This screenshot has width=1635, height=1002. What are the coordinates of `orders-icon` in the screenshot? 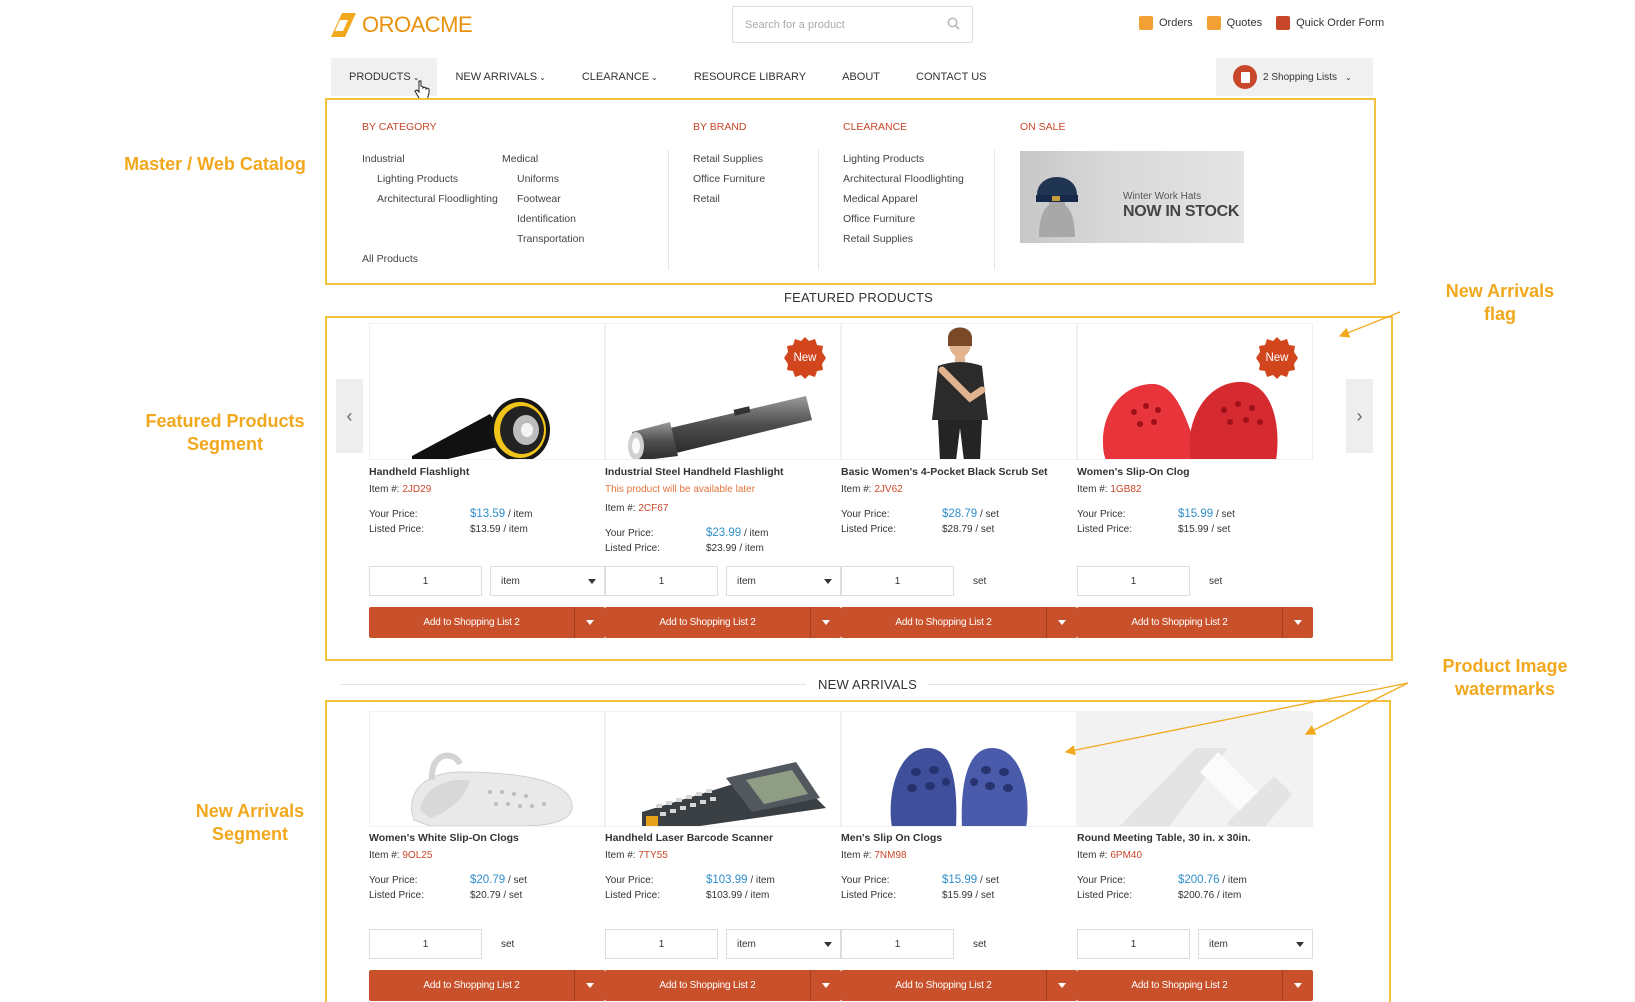 It's located at (1146, 23).